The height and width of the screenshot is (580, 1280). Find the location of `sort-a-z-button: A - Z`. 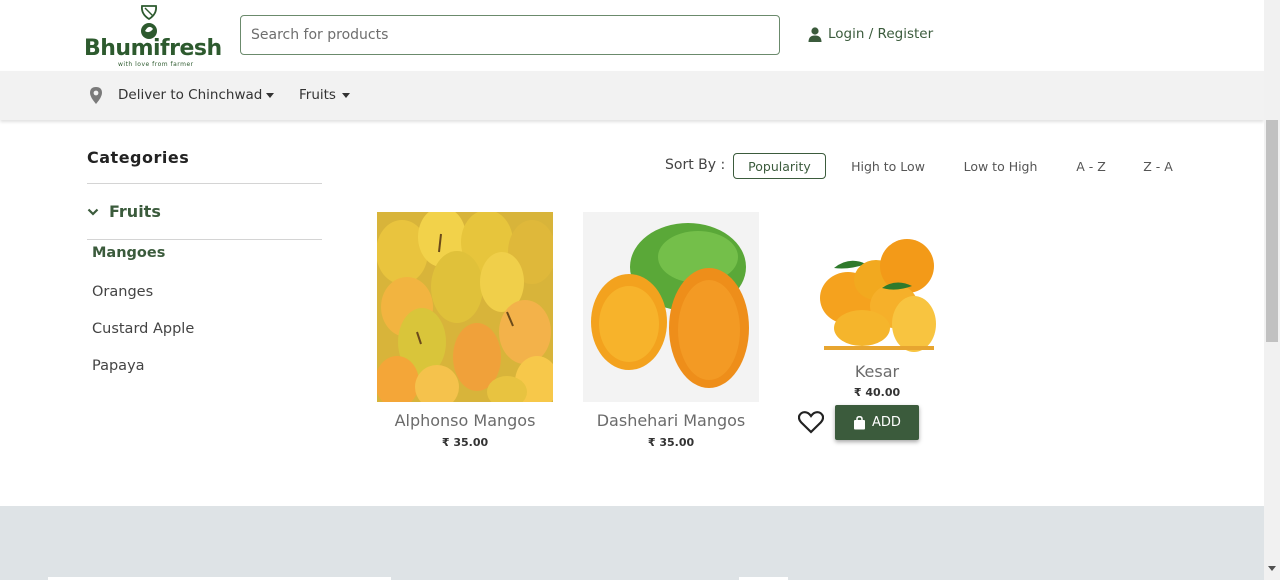

sort-a-z-button: A - Z is located at coordinates (1091, 166).